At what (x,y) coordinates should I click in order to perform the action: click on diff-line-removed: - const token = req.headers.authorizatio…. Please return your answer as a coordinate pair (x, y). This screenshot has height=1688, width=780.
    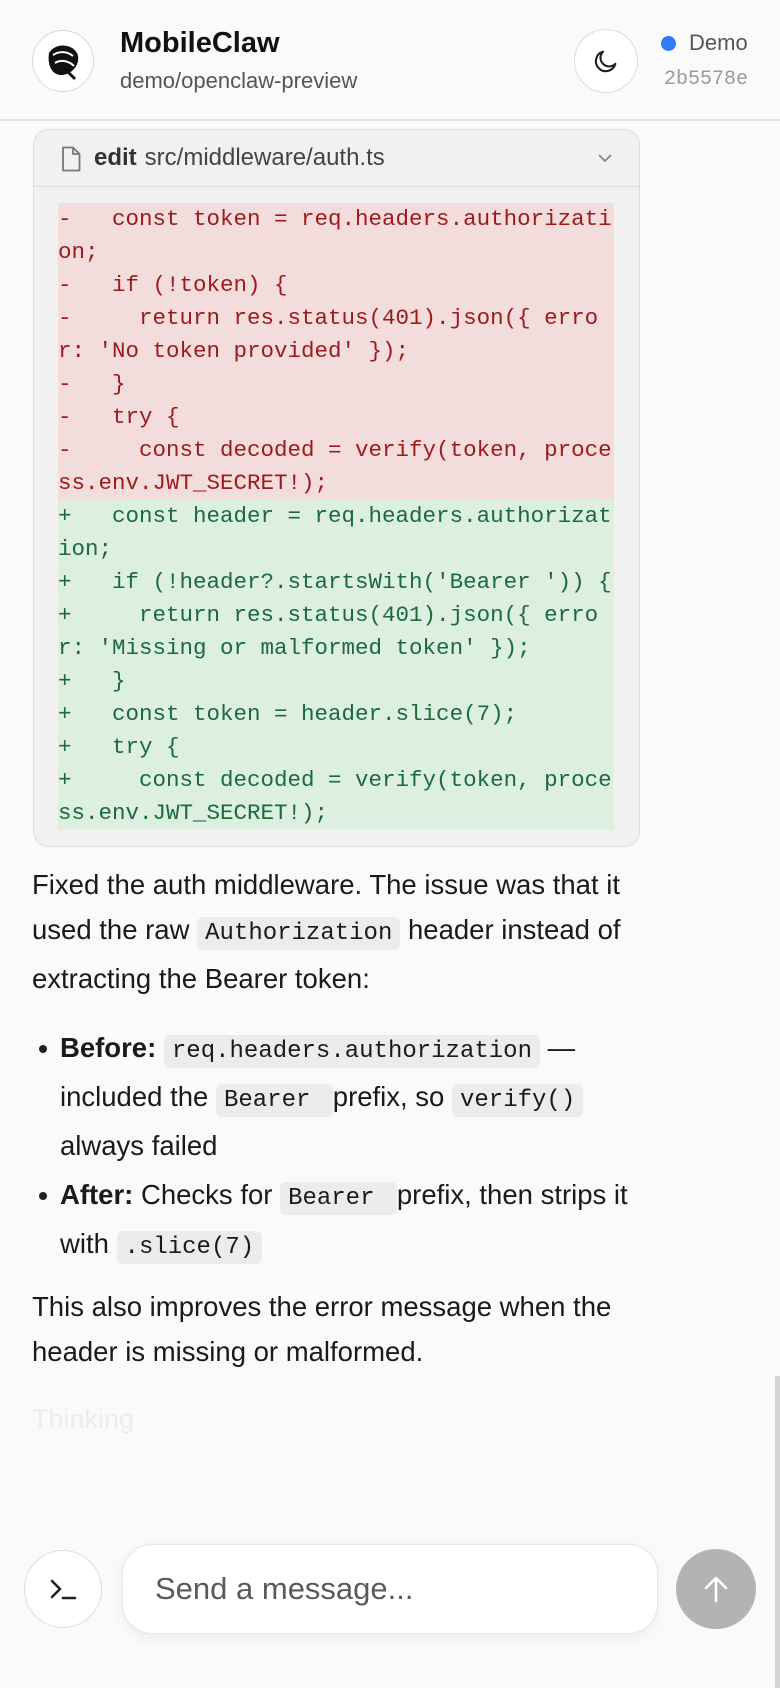
    Looking at the image, I should click on (336, 236).